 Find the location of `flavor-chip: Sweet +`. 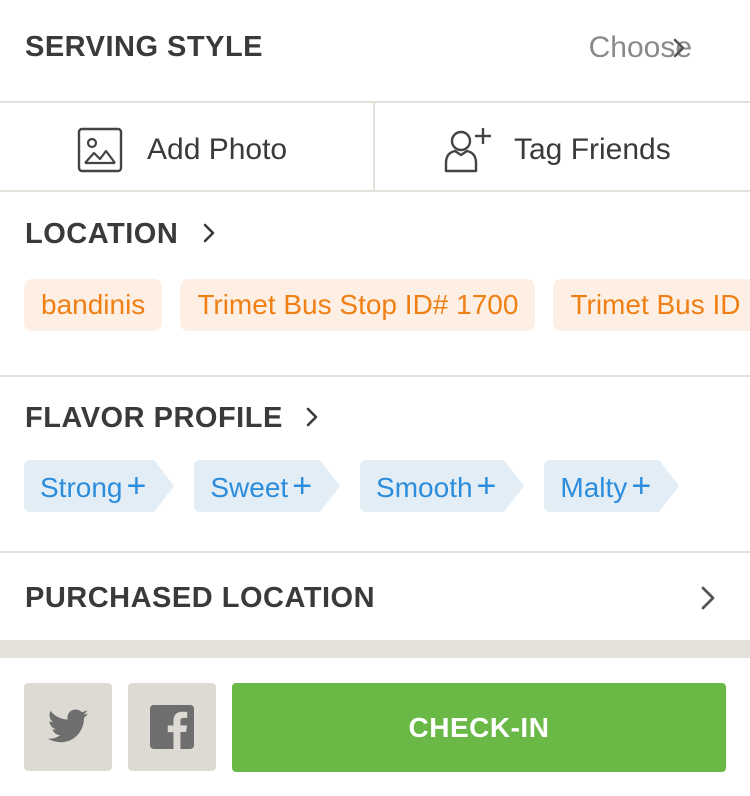

flavor-chip: Sweet + is located at coordinates (267, 486).